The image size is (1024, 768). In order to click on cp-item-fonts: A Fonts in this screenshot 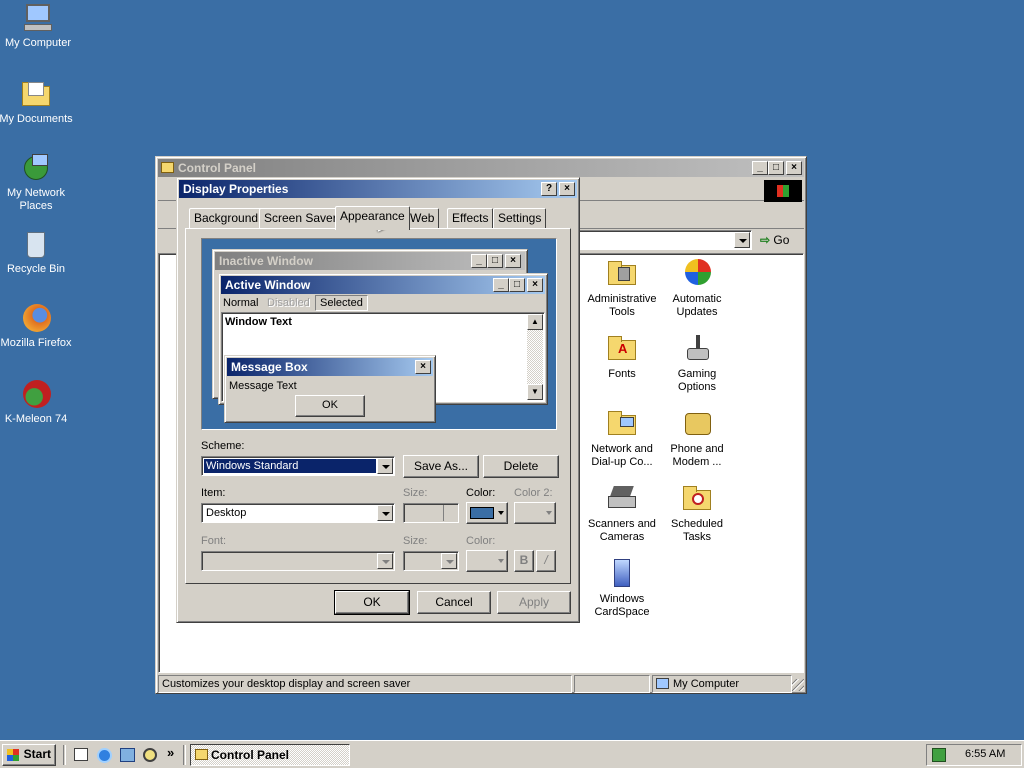, I will do `click(622, 356)`.